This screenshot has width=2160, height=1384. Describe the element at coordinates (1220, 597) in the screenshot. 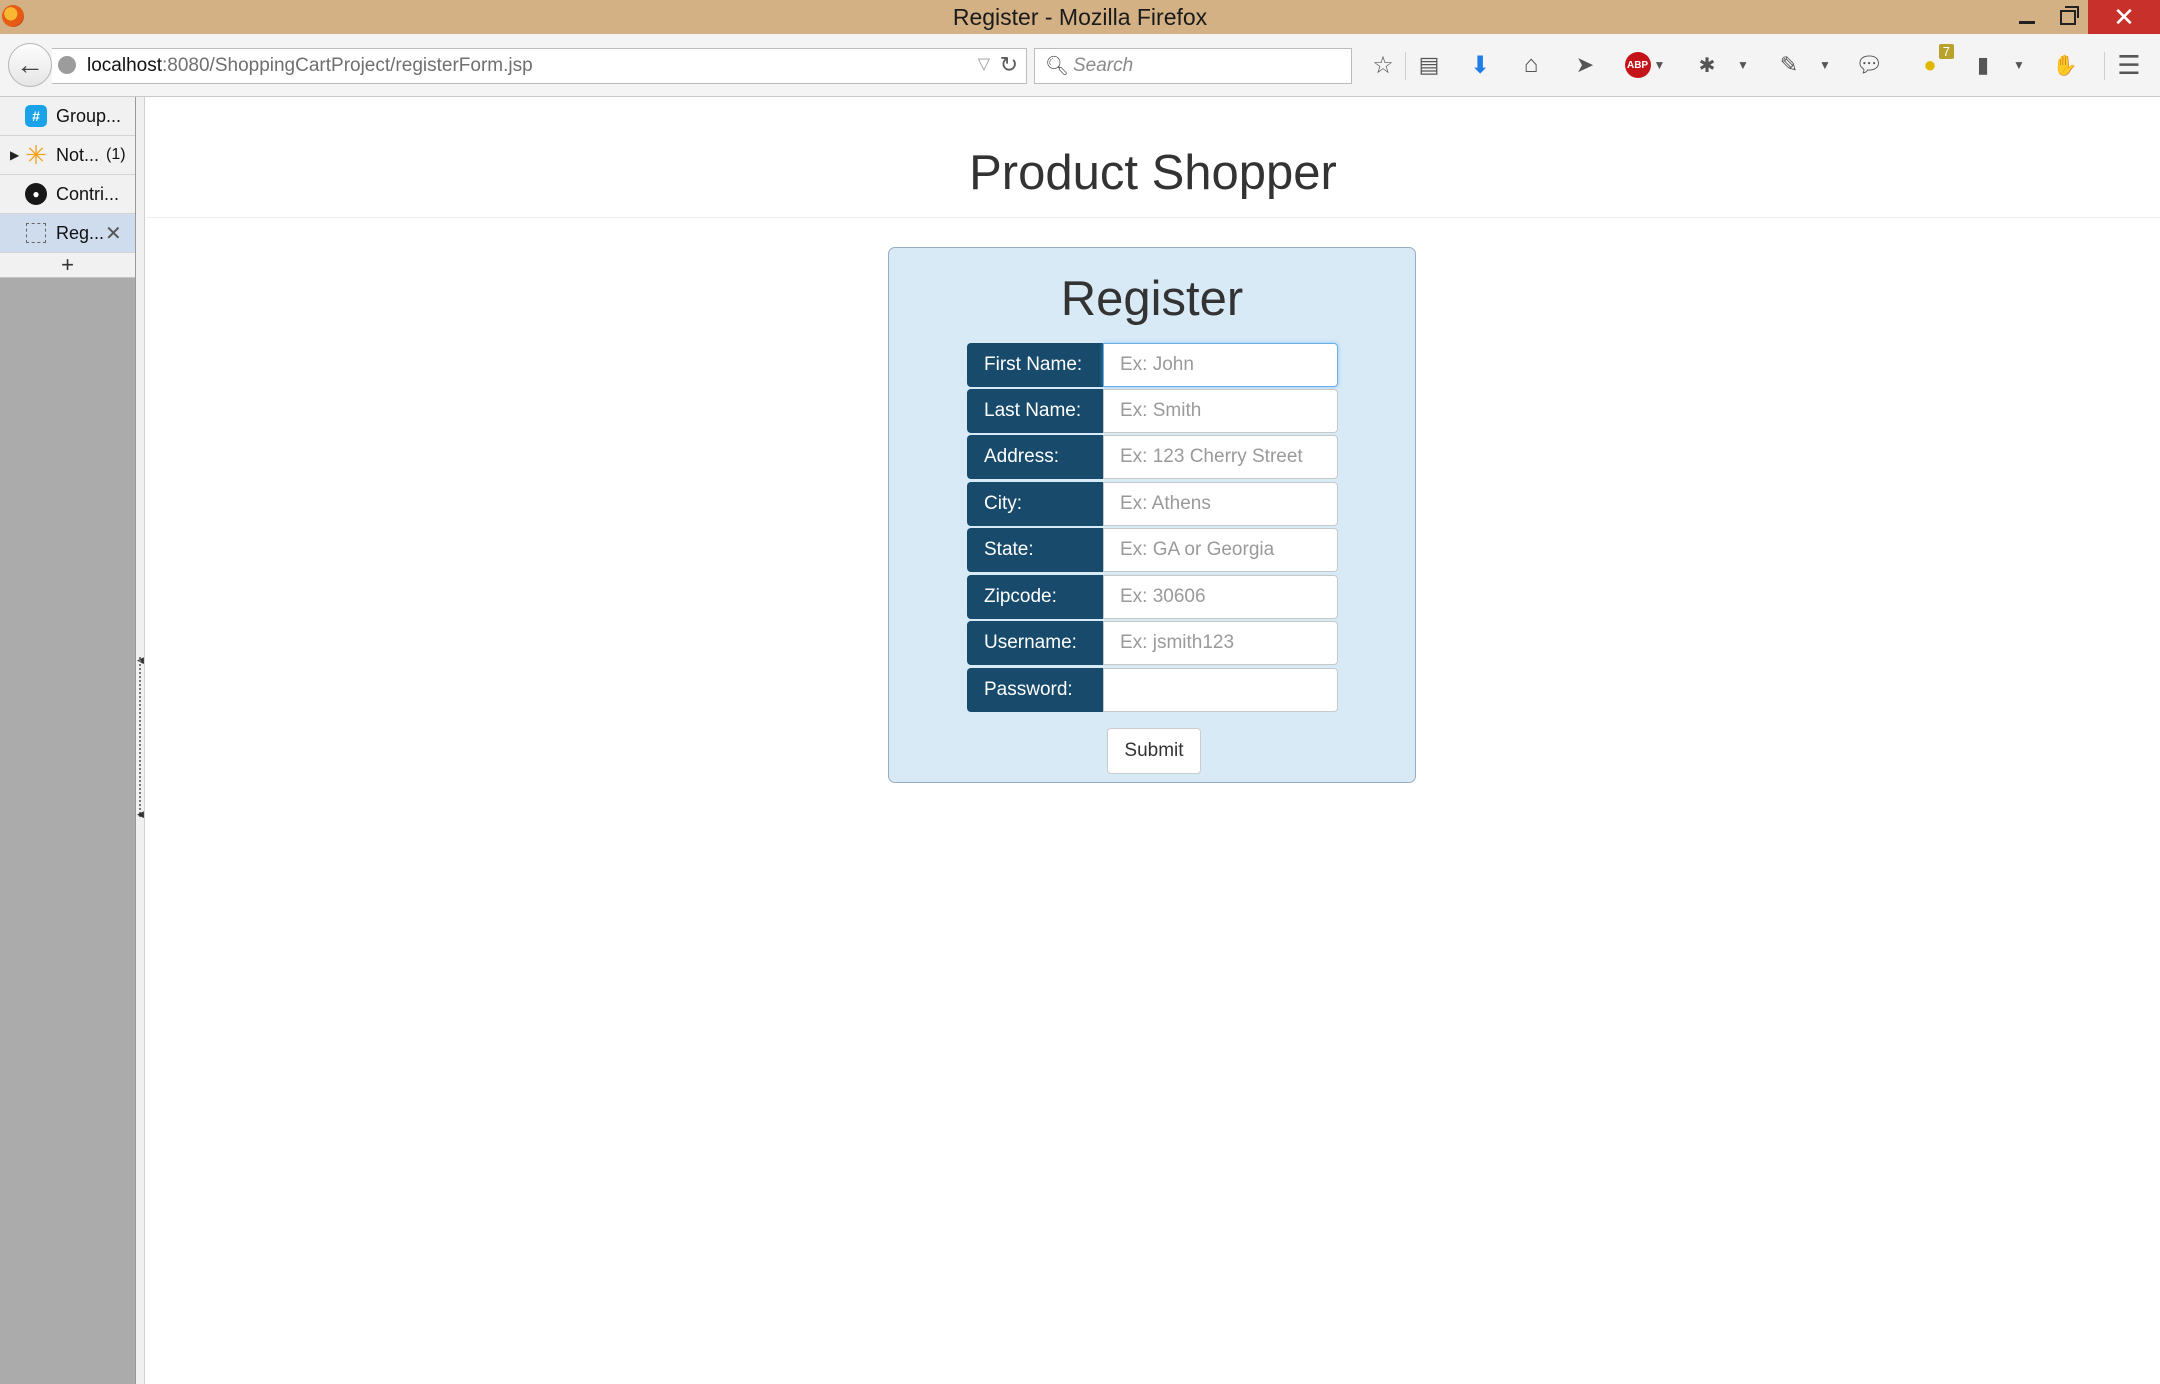

I see `zipcode-input` at that location.